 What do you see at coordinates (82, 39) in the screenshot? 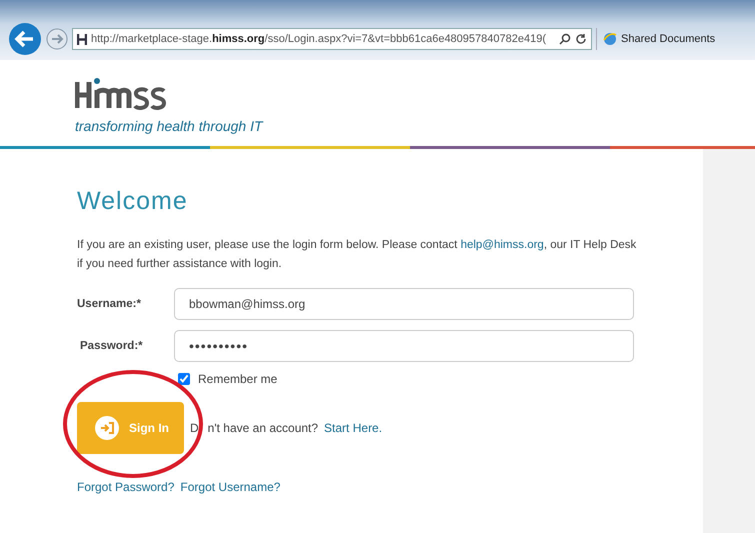
I see `site-icon` at bounding box center [82, 39].